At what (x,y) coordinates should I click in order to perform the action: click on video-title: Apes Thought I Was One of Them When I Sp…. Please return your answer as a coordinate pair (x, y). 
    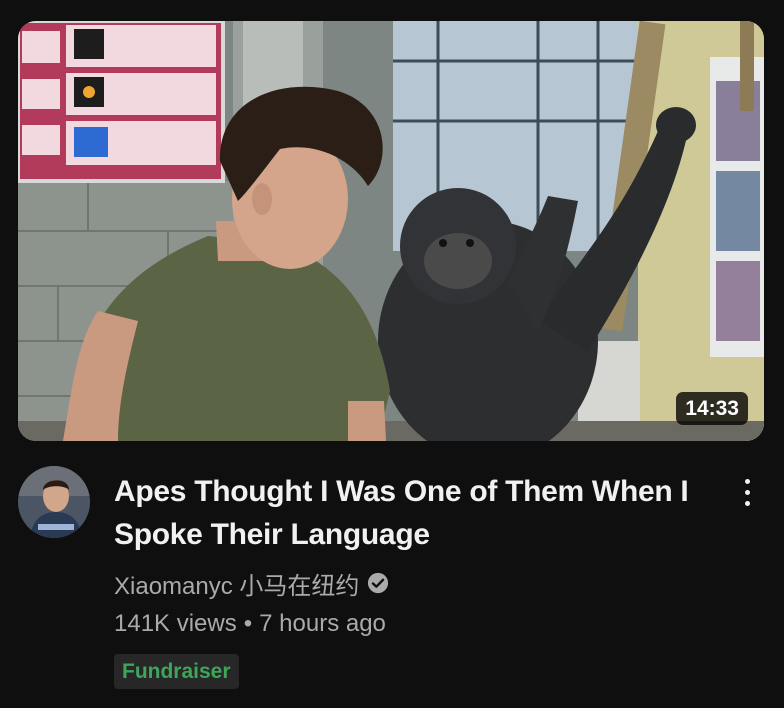
    Looking at the image, I should click on (414, 513).